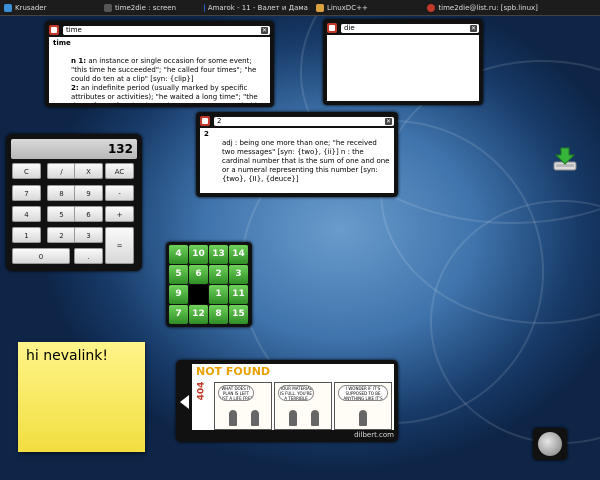 The width and height of the screenshot is (600, 480). Describe the element at coordinates (61, 171) in the screenshot. I see `calc-button-divide: /` at that location.